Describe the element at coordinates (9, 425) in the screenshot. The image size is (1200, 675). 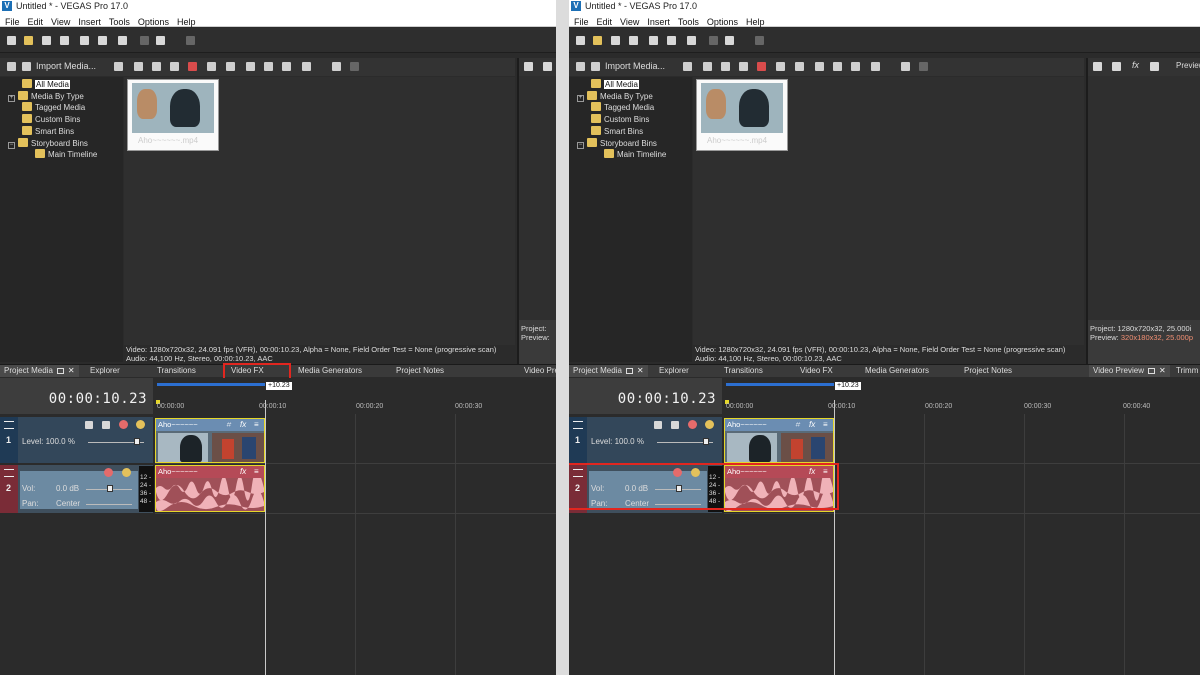
I see `track-menu-icon` at that location.